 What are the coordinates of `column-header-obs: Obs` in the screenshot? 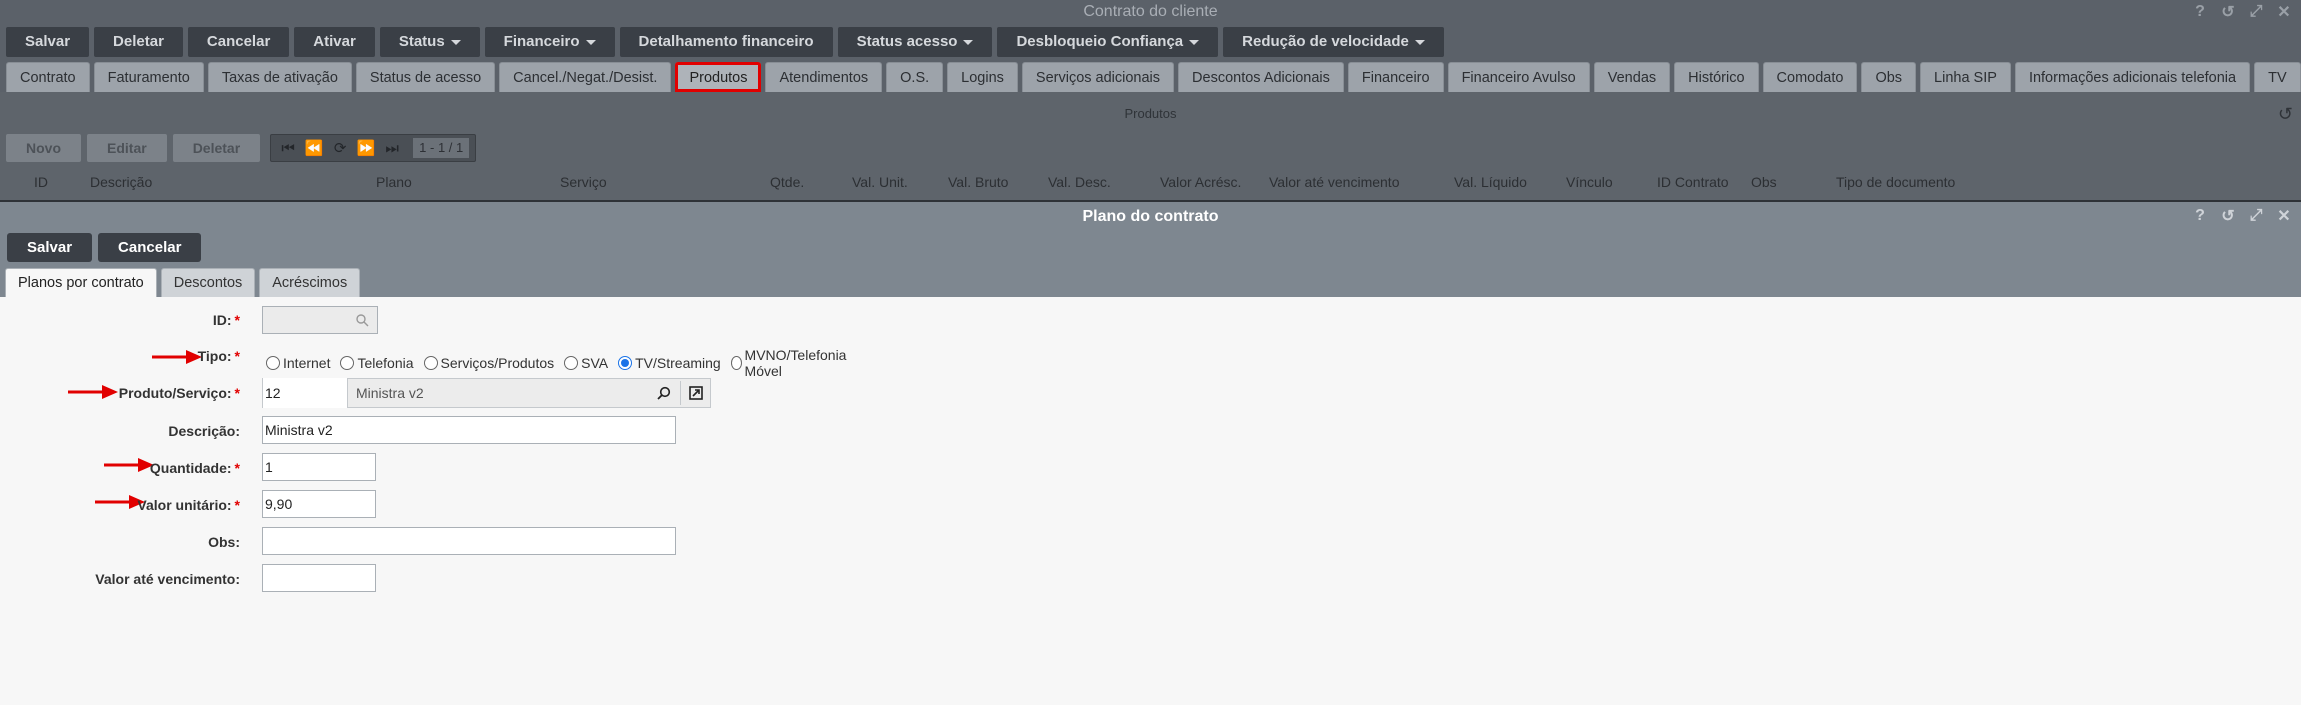 It's located at (1764, 182).